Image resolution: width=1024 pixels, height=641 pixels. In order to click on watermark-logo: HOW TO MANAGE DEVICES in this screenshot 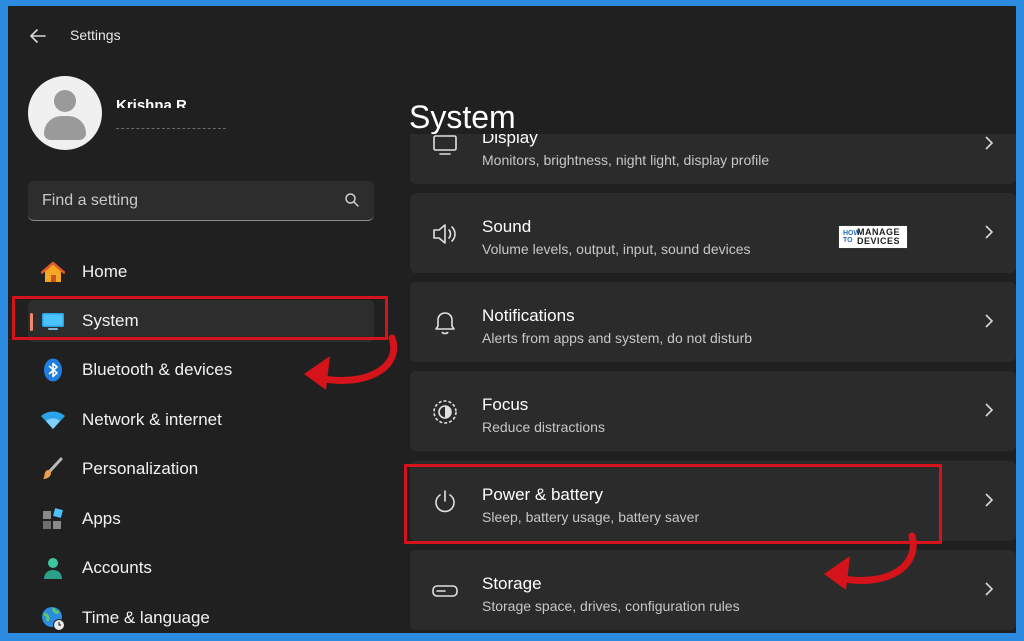, I will do `click(873, 237)`.